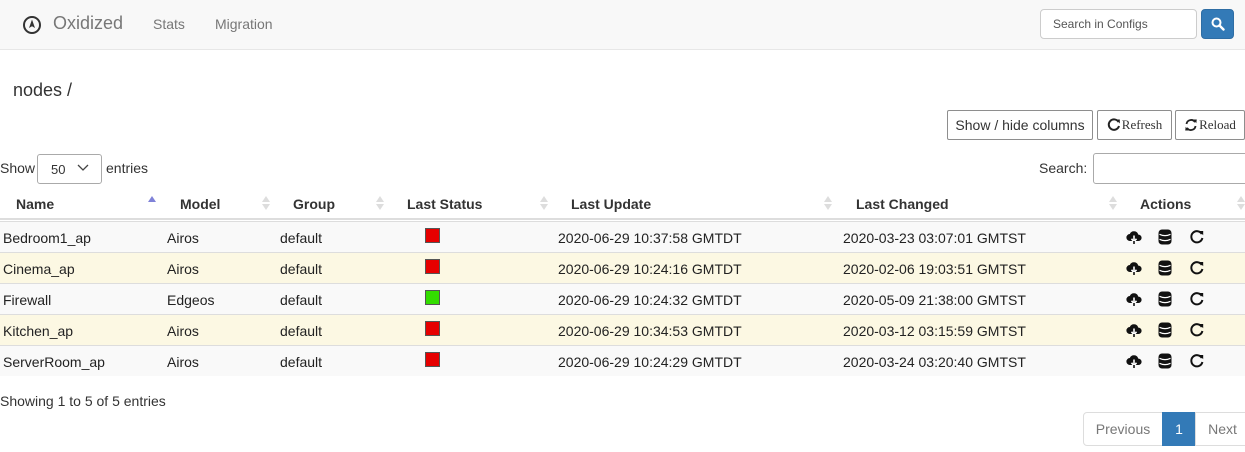  What do you see at coordinates (38, 331) in the screenshot?
I see `cell-name: Kitchen_ap` at bounding box center [38, 331].